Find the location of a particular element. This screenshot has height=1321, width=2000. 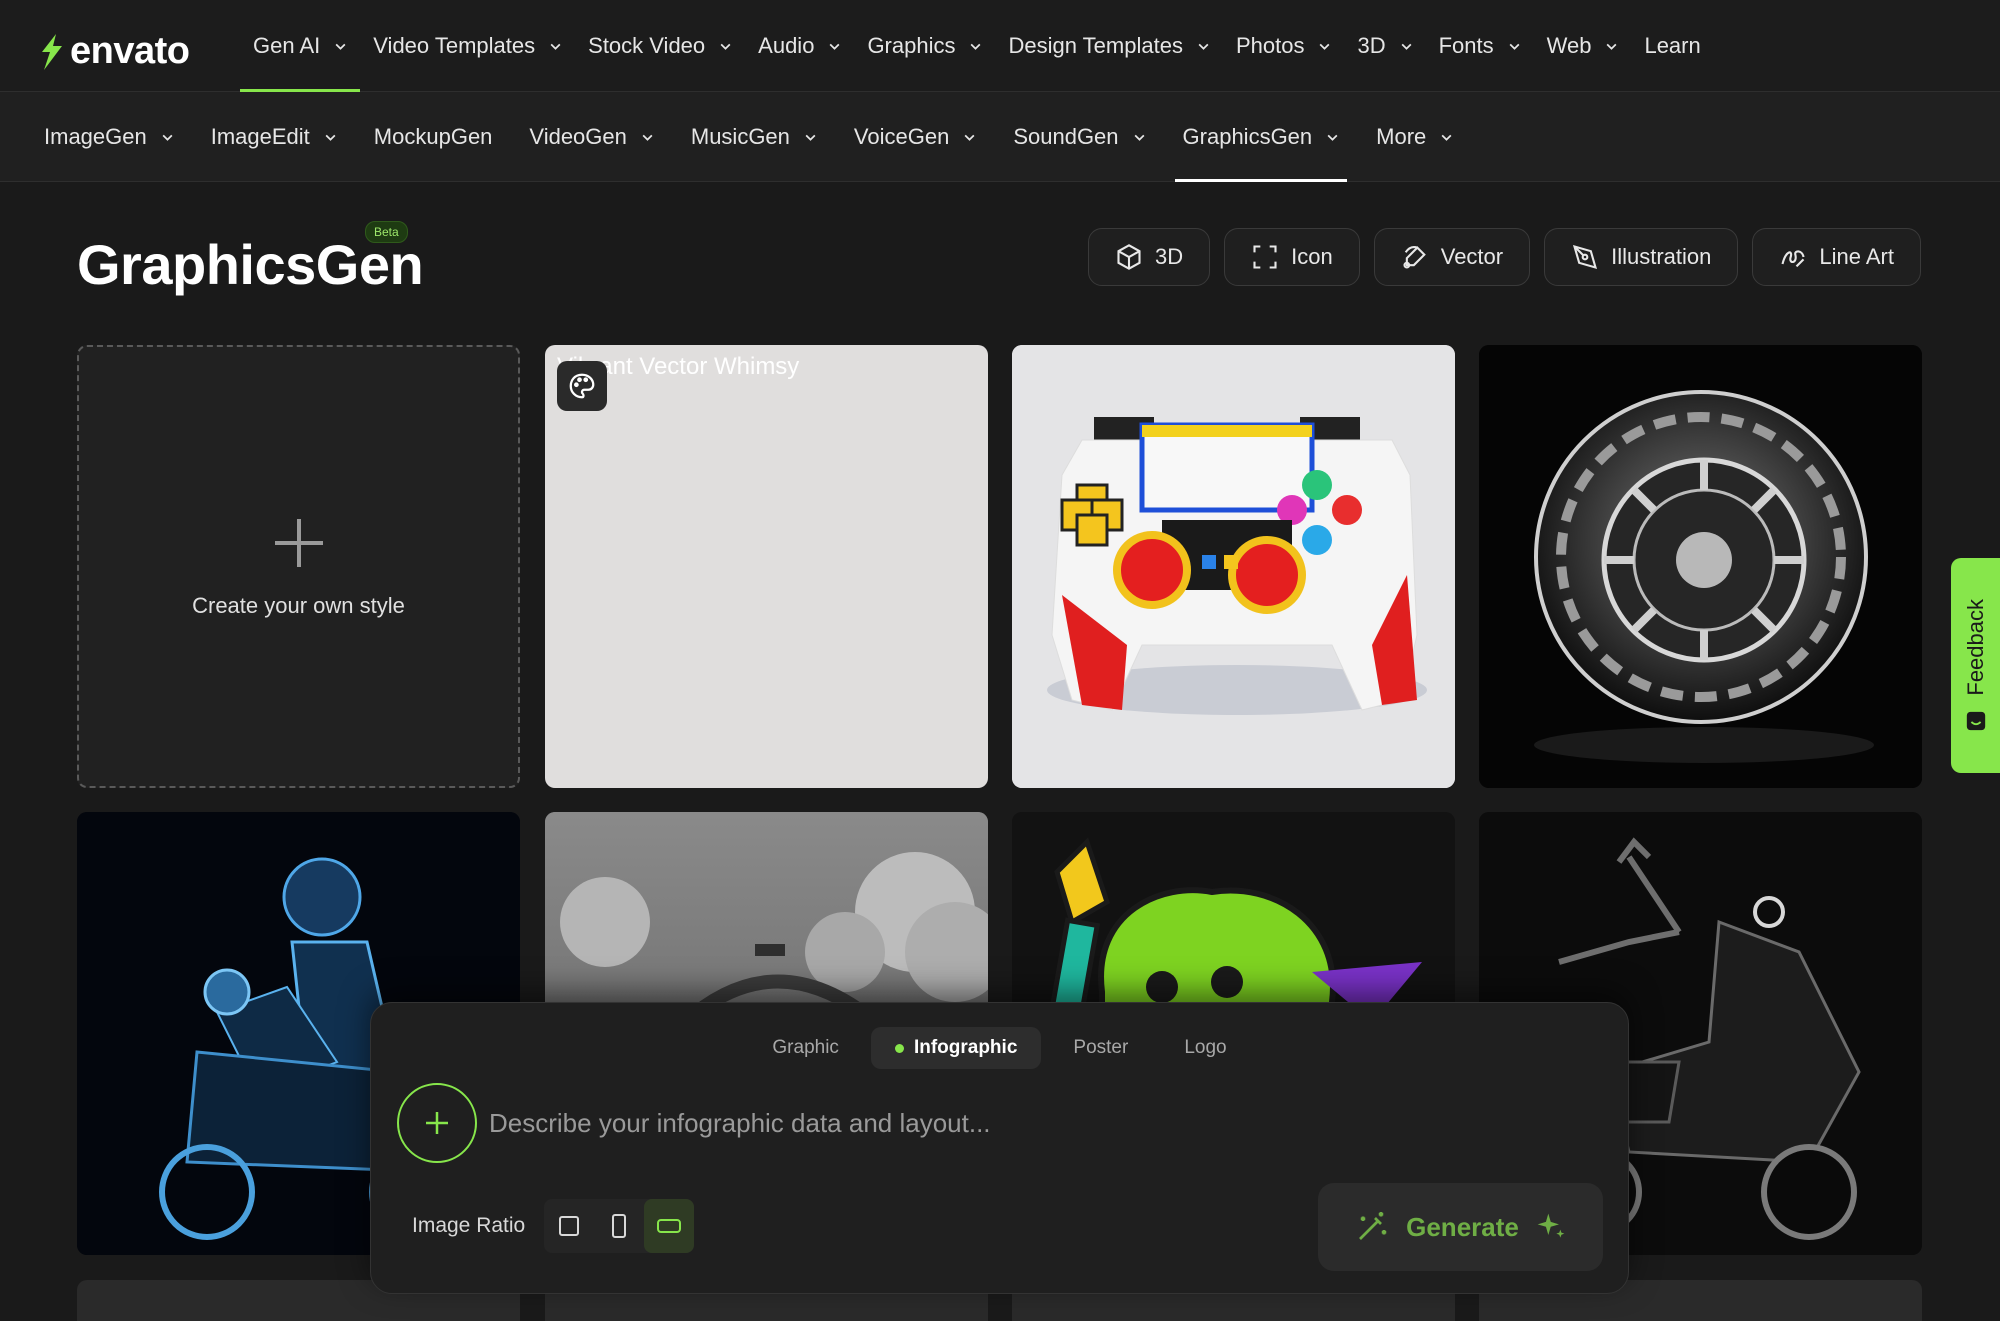

magic-wand-icon is located at coordinates (1373, 1226).